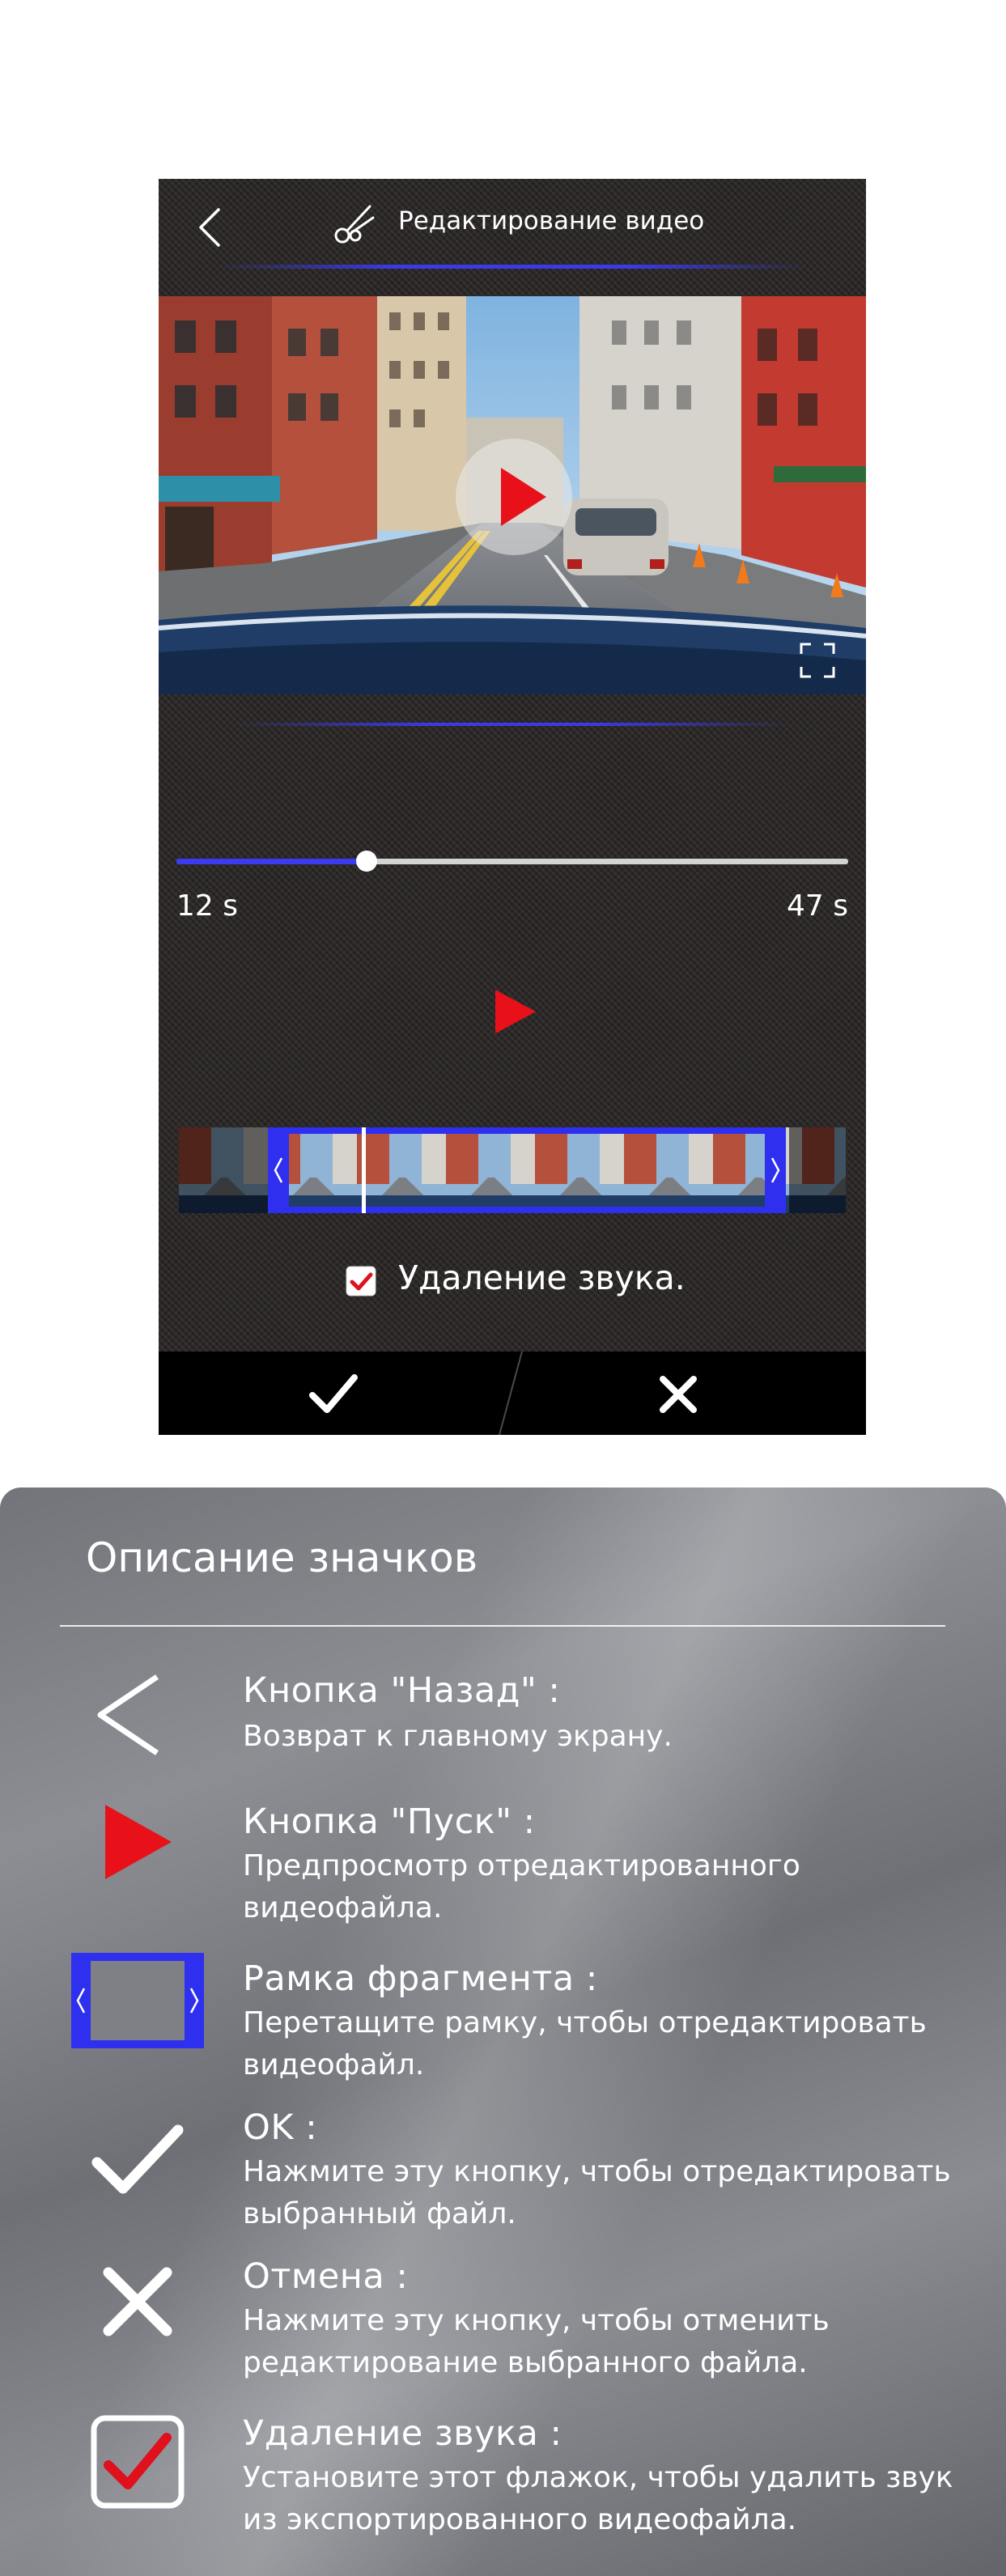 The width and height of the screenshot is (1006, 2576). I want to click on frame-handle-right, so click(776, 1170).